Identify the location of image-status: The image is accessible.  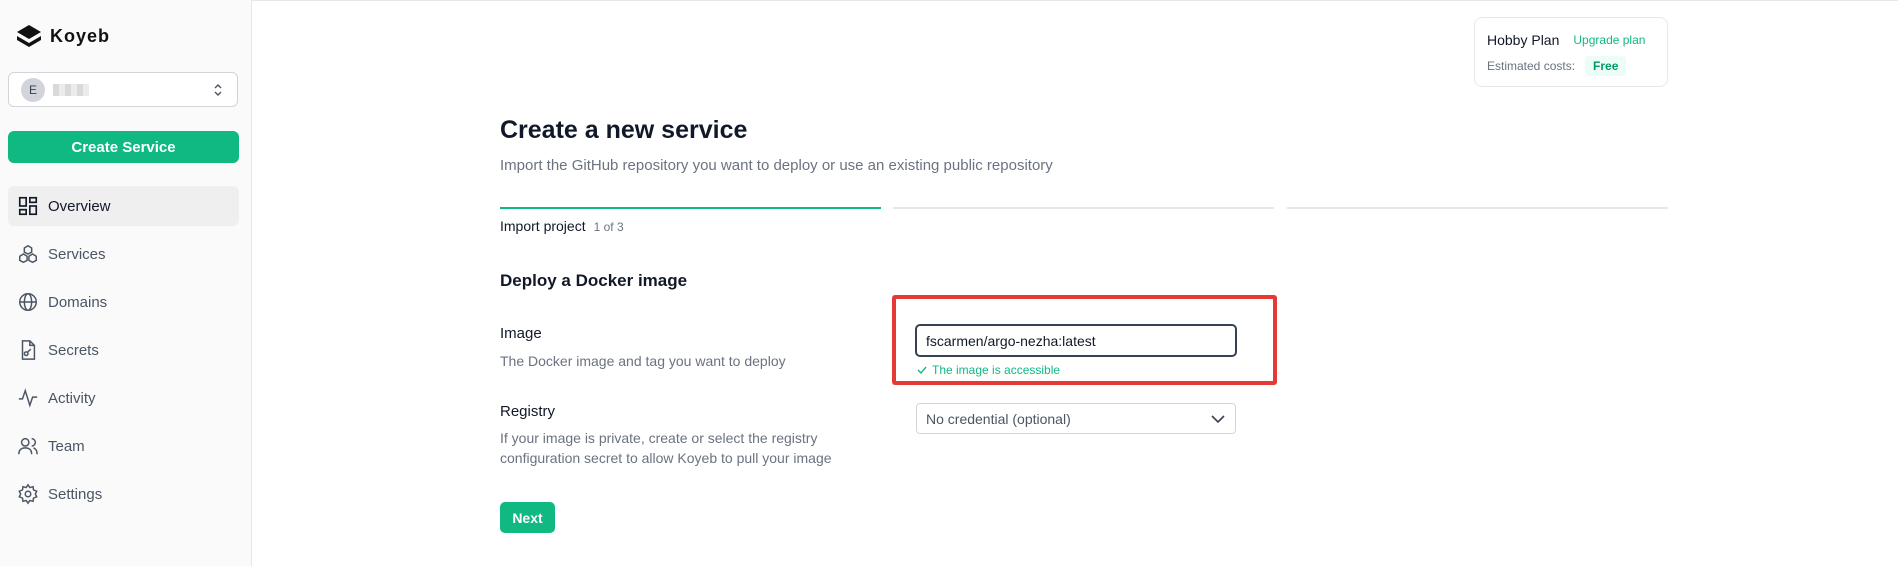
(988, 370).